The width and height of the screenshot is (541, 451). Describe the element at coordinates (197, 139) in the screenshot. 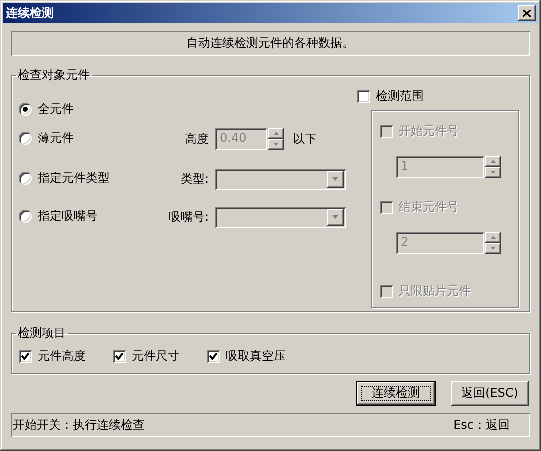

I see `field-label: 高度` at that location.